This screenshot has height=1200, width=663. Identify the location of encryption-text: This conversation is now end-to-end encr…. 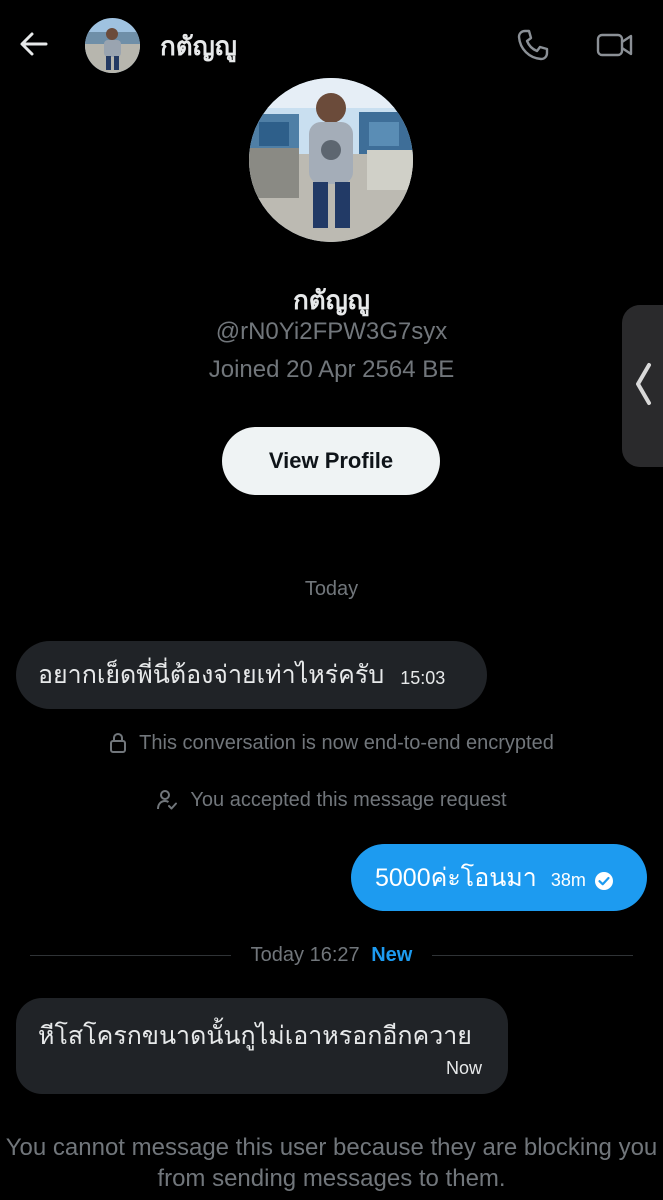
(346, 742).